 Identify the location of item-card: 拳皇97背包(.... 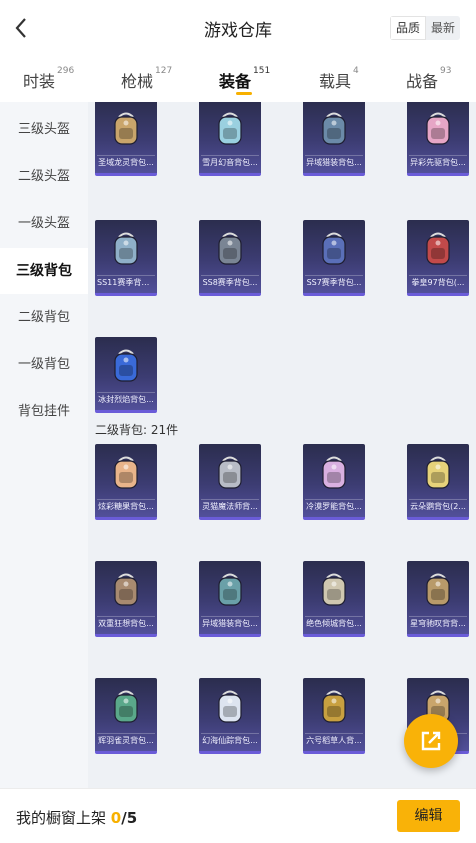
(438, 258).